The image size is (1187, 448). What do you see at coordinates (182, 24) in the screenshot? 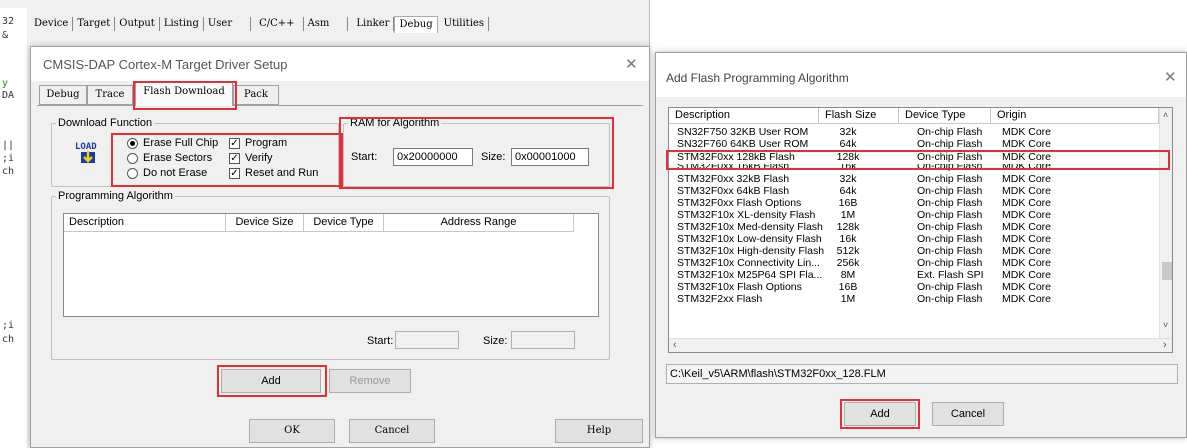
I see `tab-listing: Listing` at bounding box center [182, 24].